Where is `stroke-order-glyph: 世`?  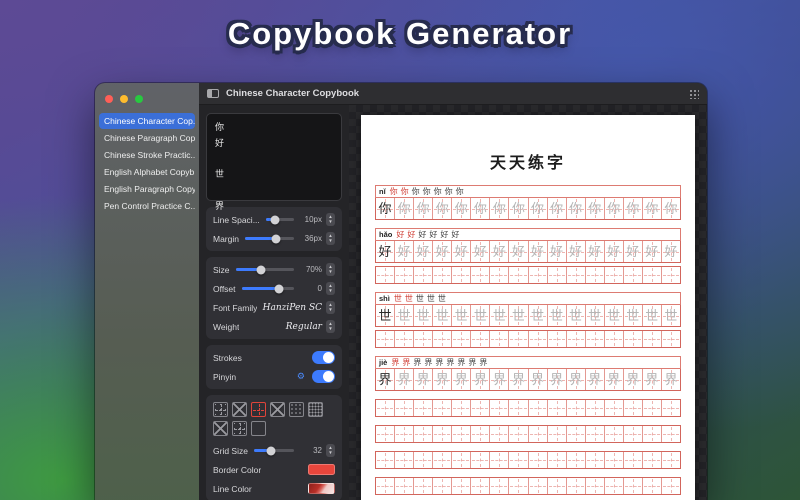 stroke-order-glyph: 世 is located at coordinates (441, 298).